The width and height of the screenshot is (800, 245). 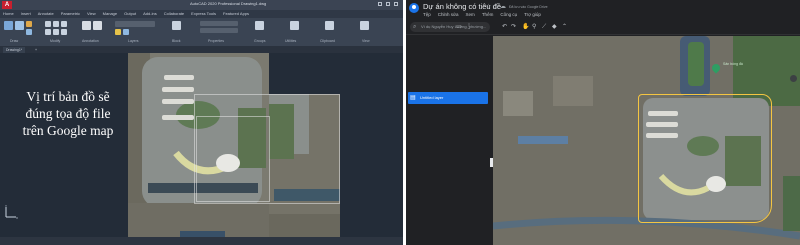 What do you see at coordinates (118, 32) in the screenshot?
I see `layer-state-icon` at bounding box center [118, 32].